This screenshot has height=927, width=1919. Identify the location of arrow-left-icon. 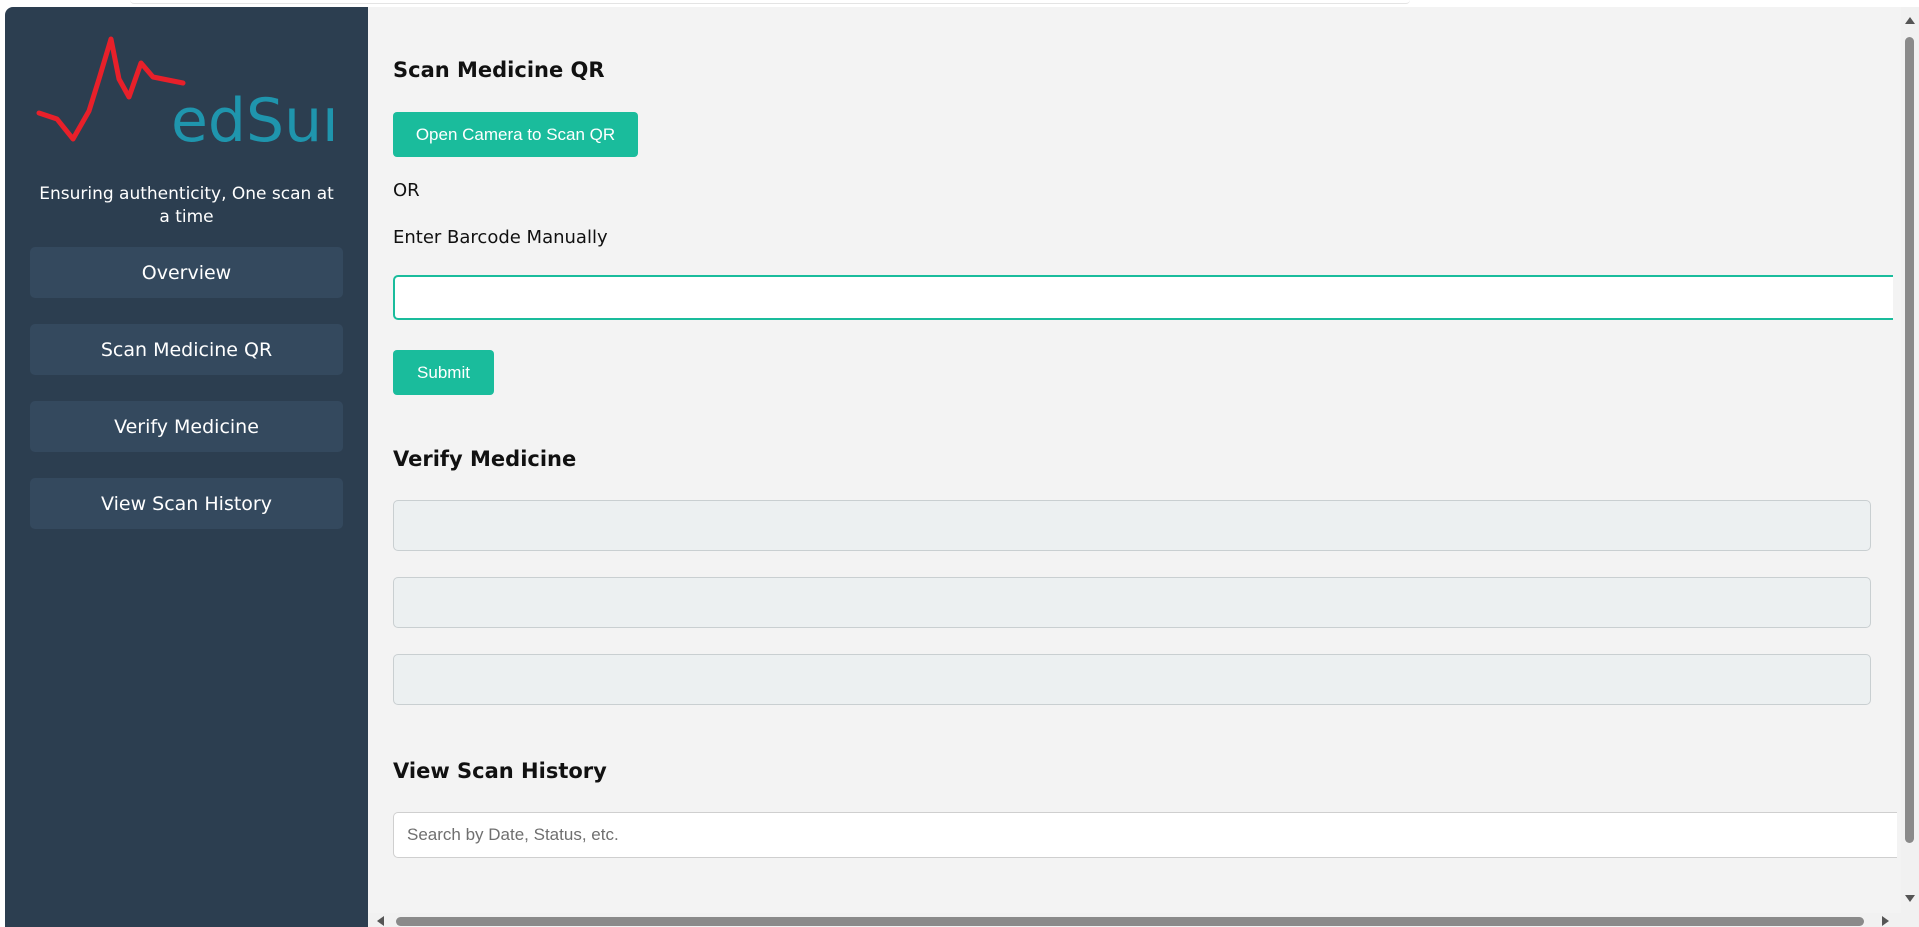
(380, 921).